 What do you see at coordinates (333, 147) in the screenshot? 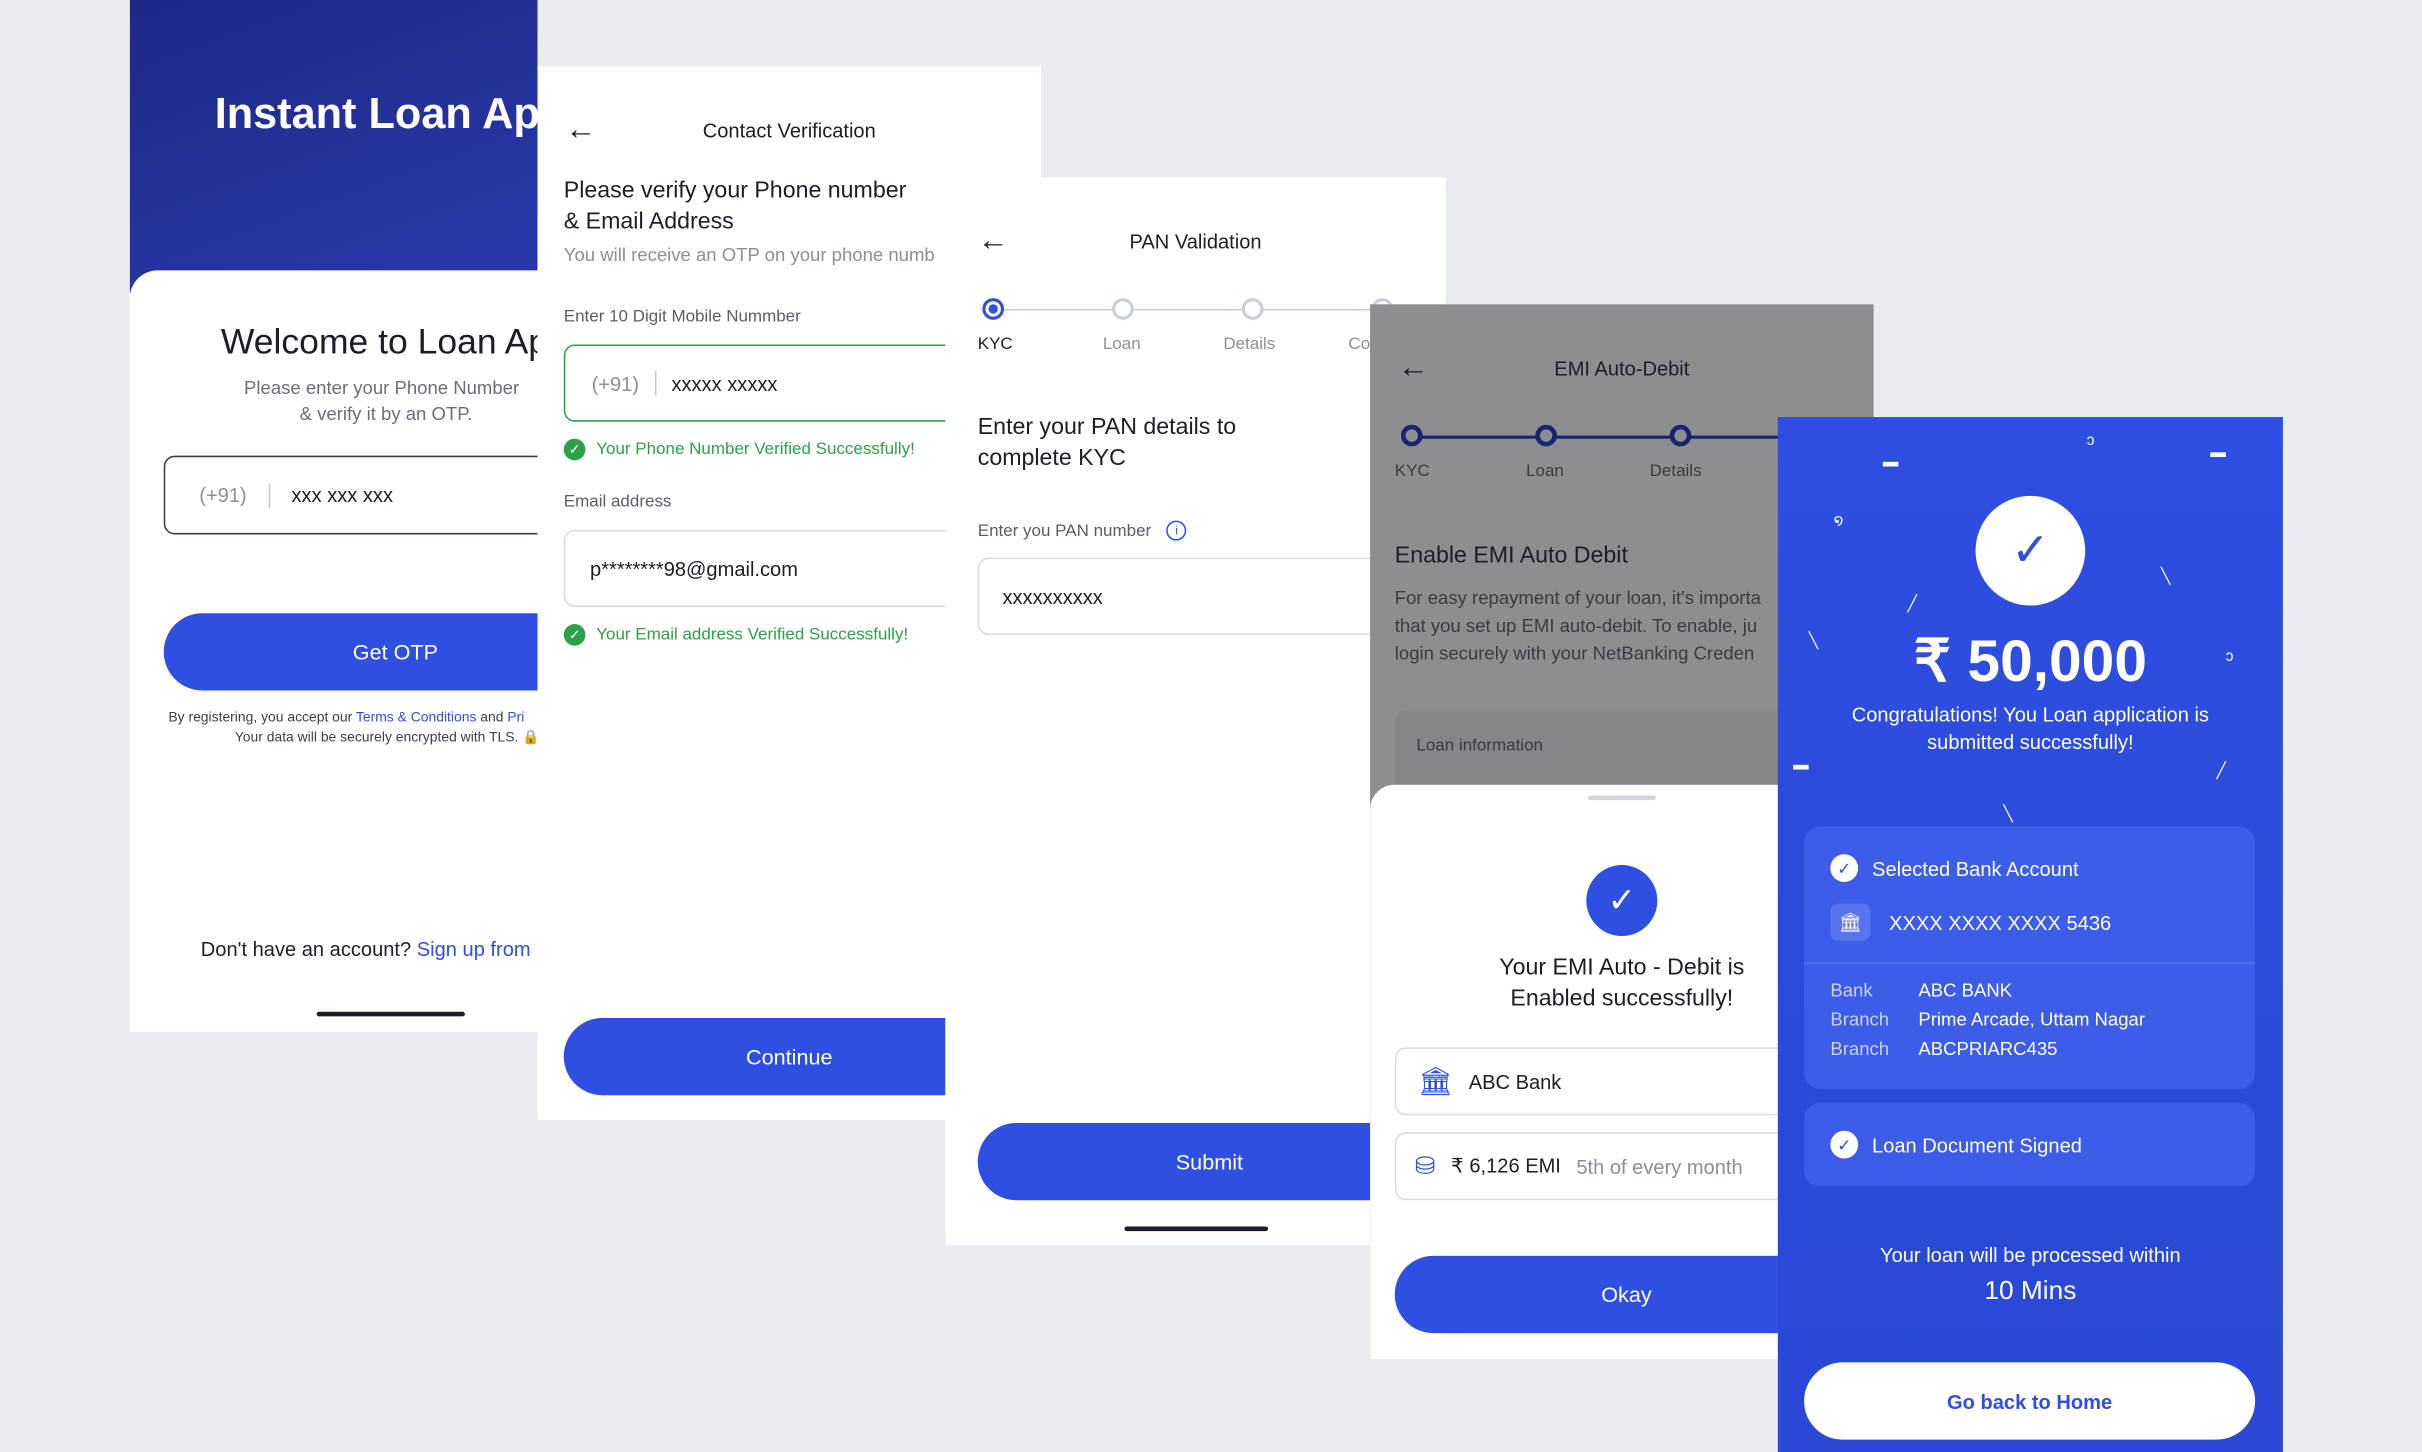
I see `login-hero: Instant Loan Ap` at bounding box center [333, 147].